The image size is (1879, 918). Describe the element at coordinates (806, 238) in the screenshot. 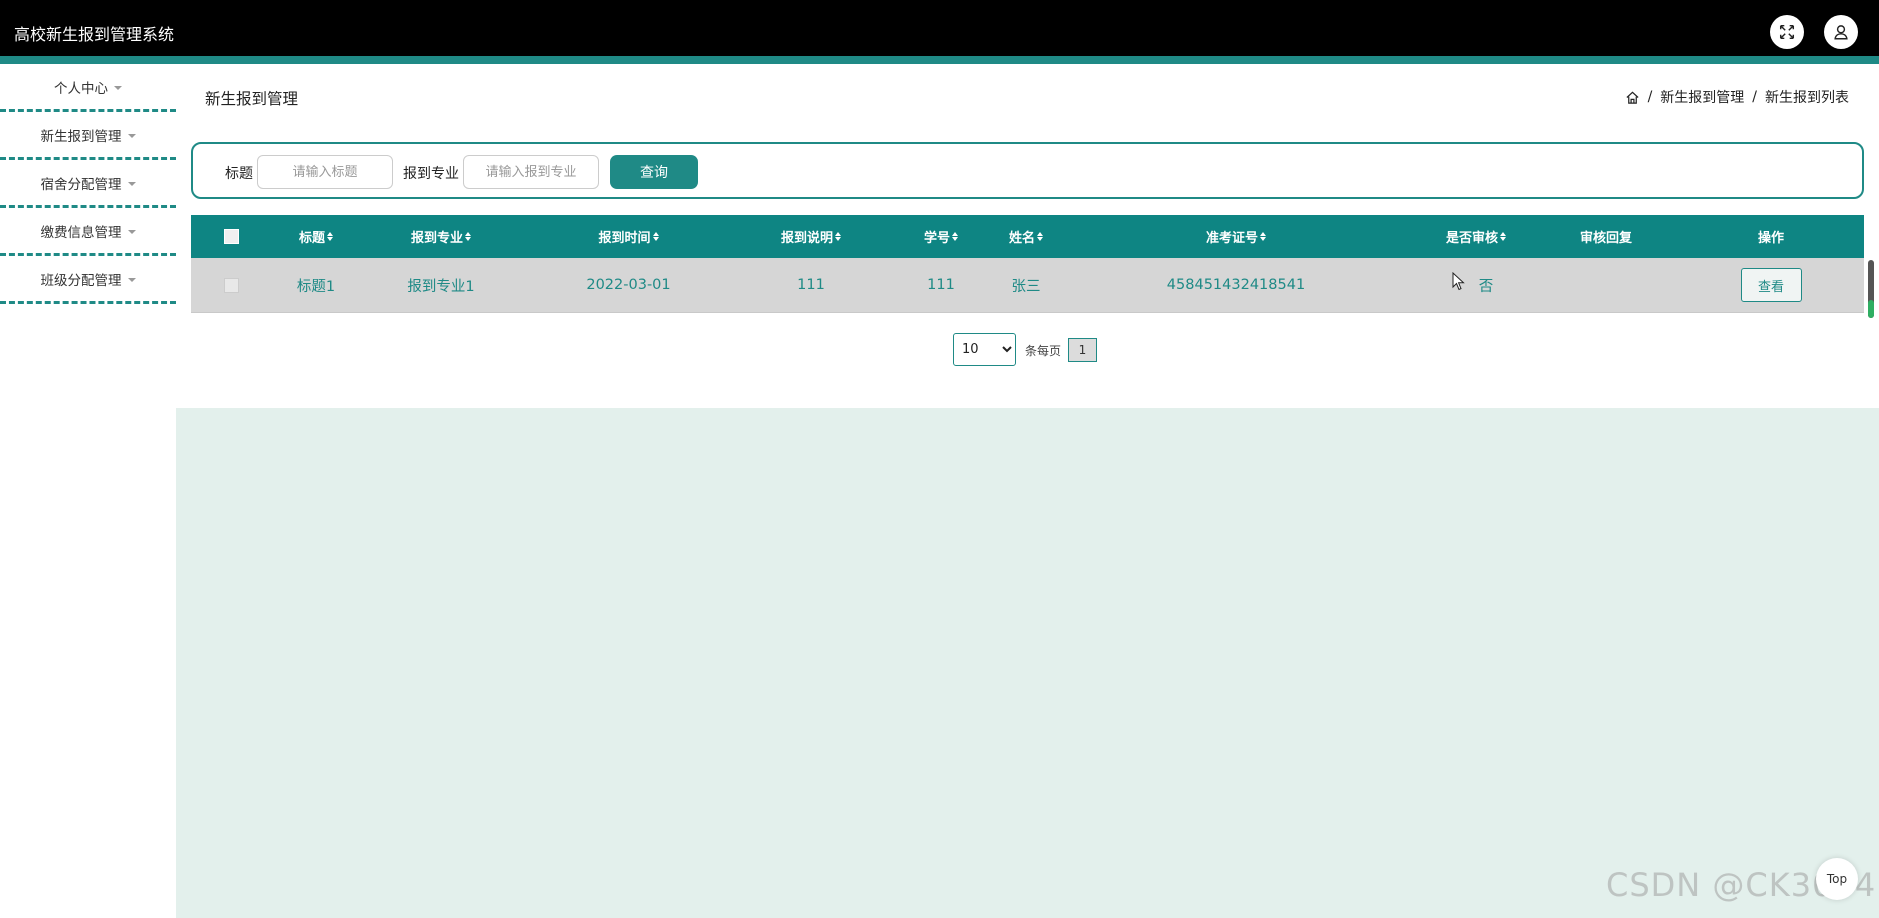

I see `column-header-label: 报到说明` at that location.